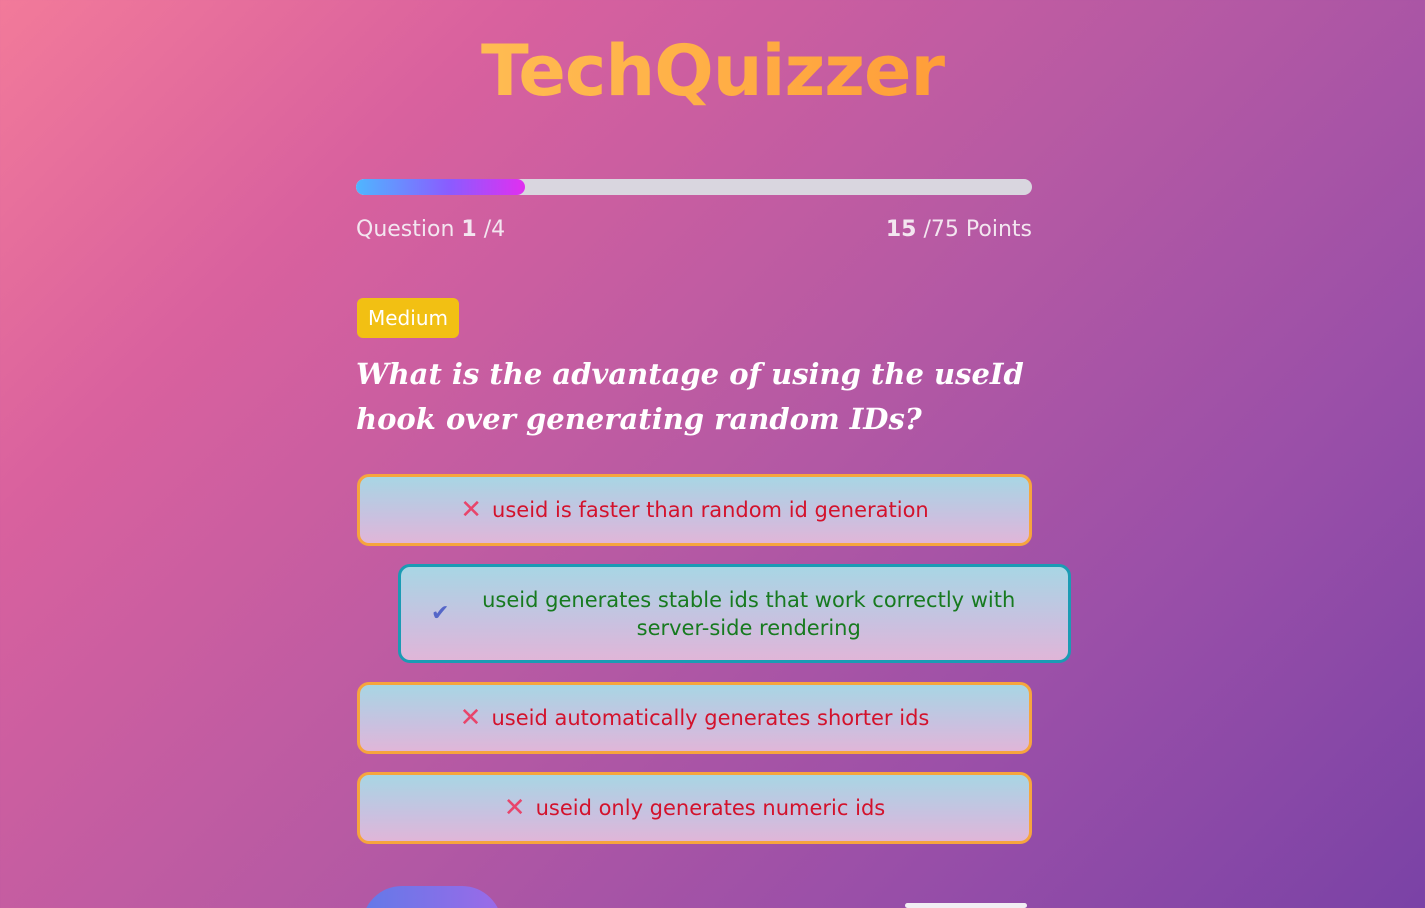 The image size is (1425, 908). What do you see at coordinates (712, 71) in the screenshot?
I see `app-logo: TechQuizzer` at bounding box center [712, 71].